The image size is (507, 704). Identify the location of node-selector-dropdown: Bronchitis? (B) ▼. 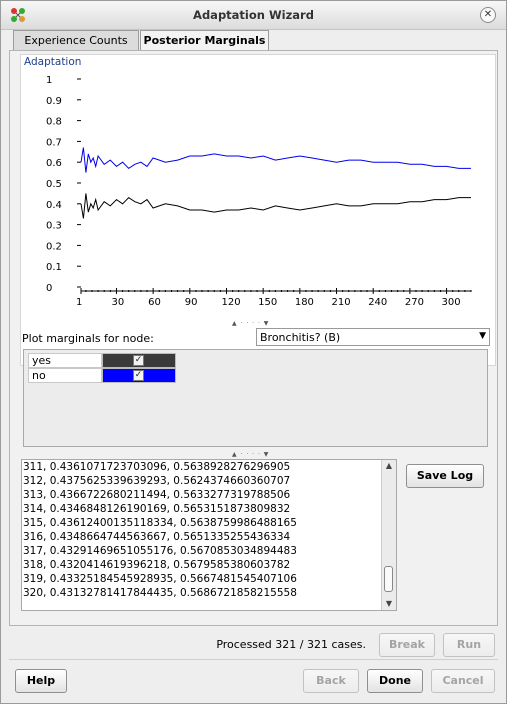
(373, 337).